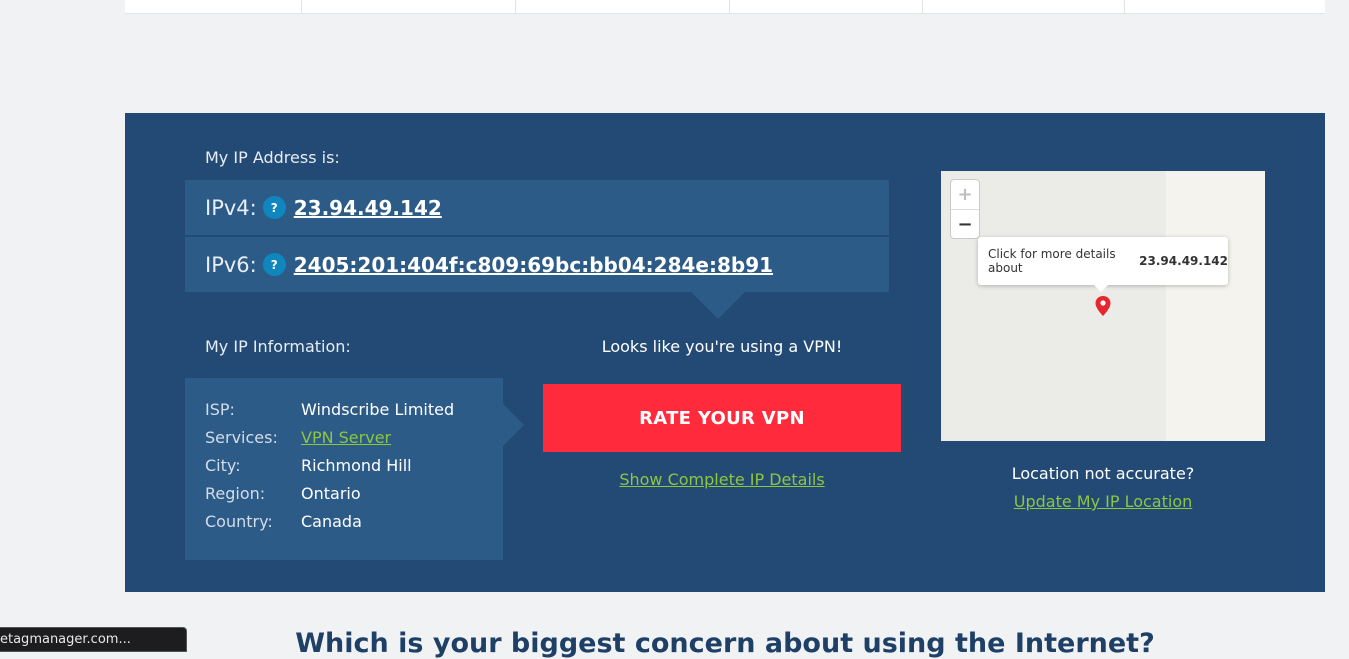 This screenshot has height=659, width=1349. Describe the element at coordinates (965, 224) in the screenshot. I see `zoom-out-button: −` at that location.